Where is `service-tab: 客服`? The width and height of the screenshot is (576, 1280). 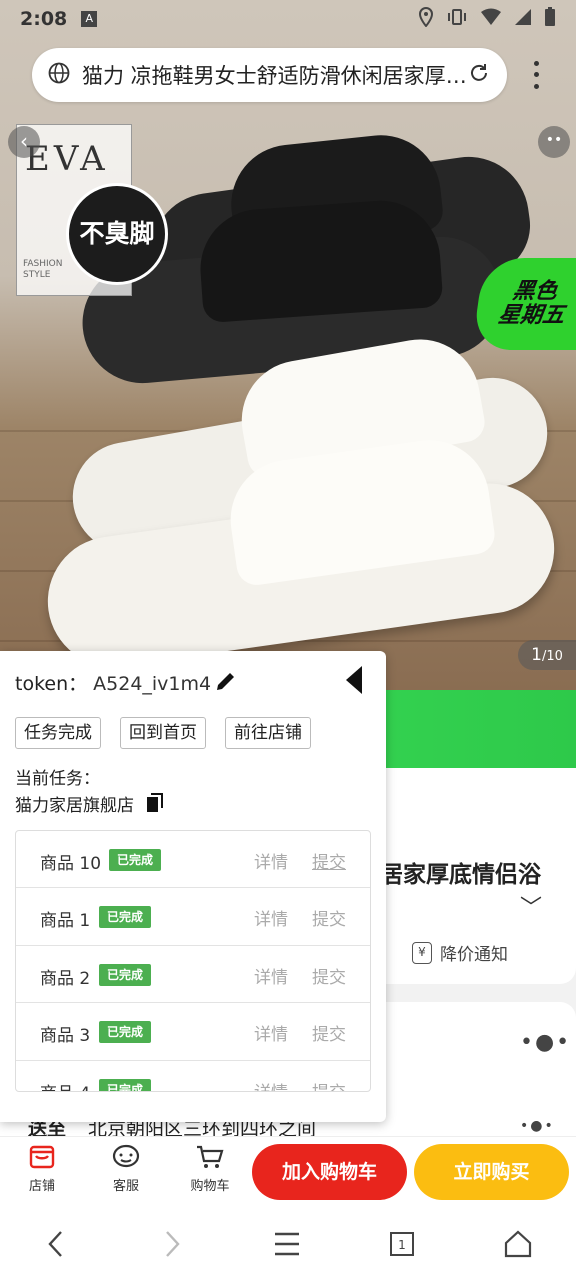
service-tab: 客服 is located at coordinates (126, 1168).